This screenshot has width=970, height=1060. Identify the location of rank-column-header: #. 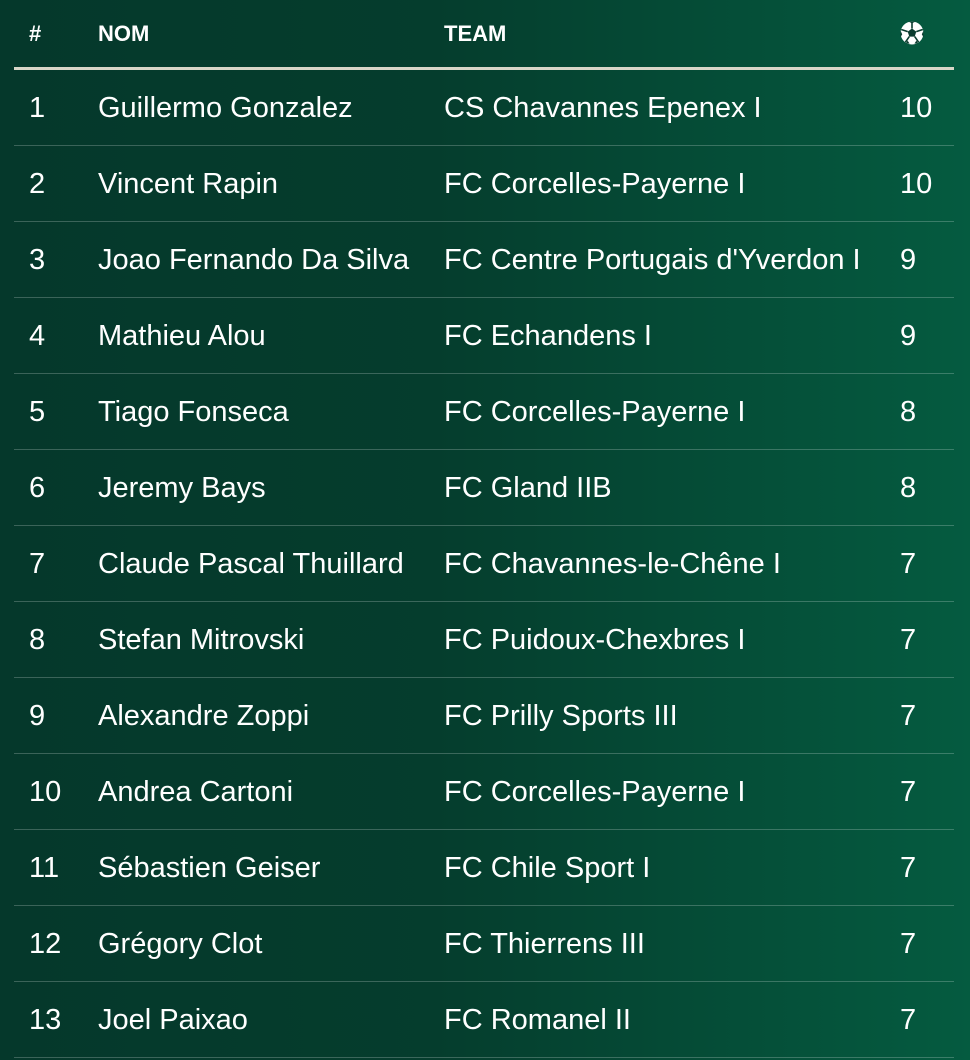
(35, 34).